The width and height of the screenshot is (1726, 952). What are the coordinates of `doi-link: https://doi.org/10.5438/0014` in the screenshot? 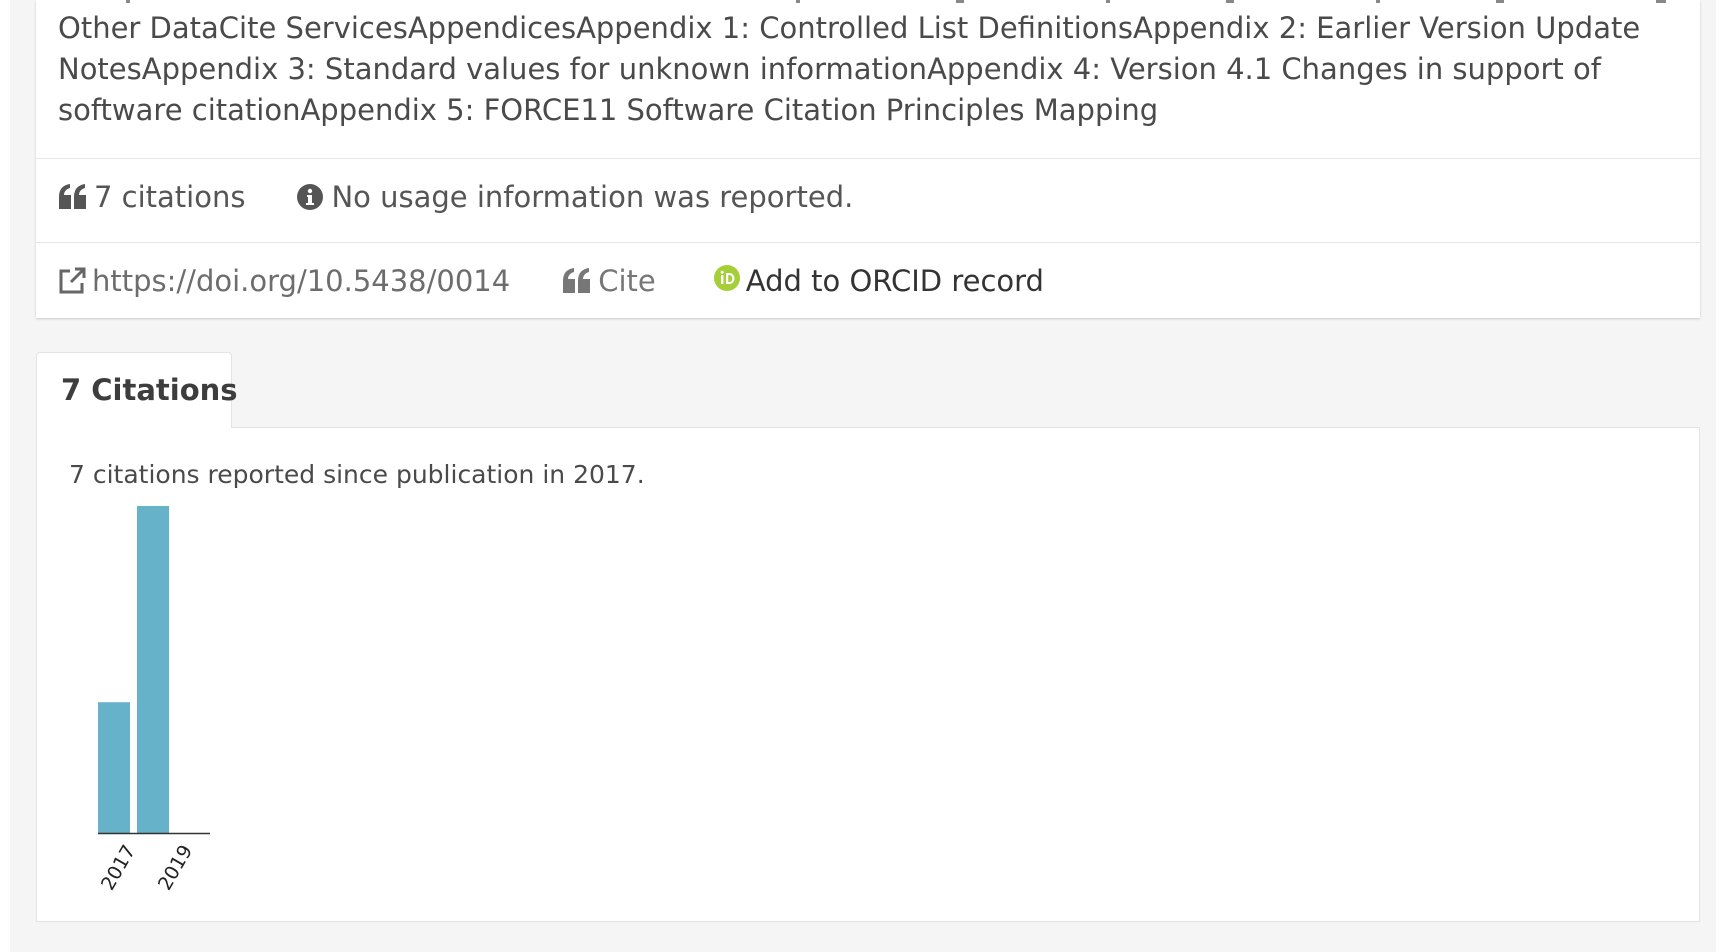 It's located at (284, 281).